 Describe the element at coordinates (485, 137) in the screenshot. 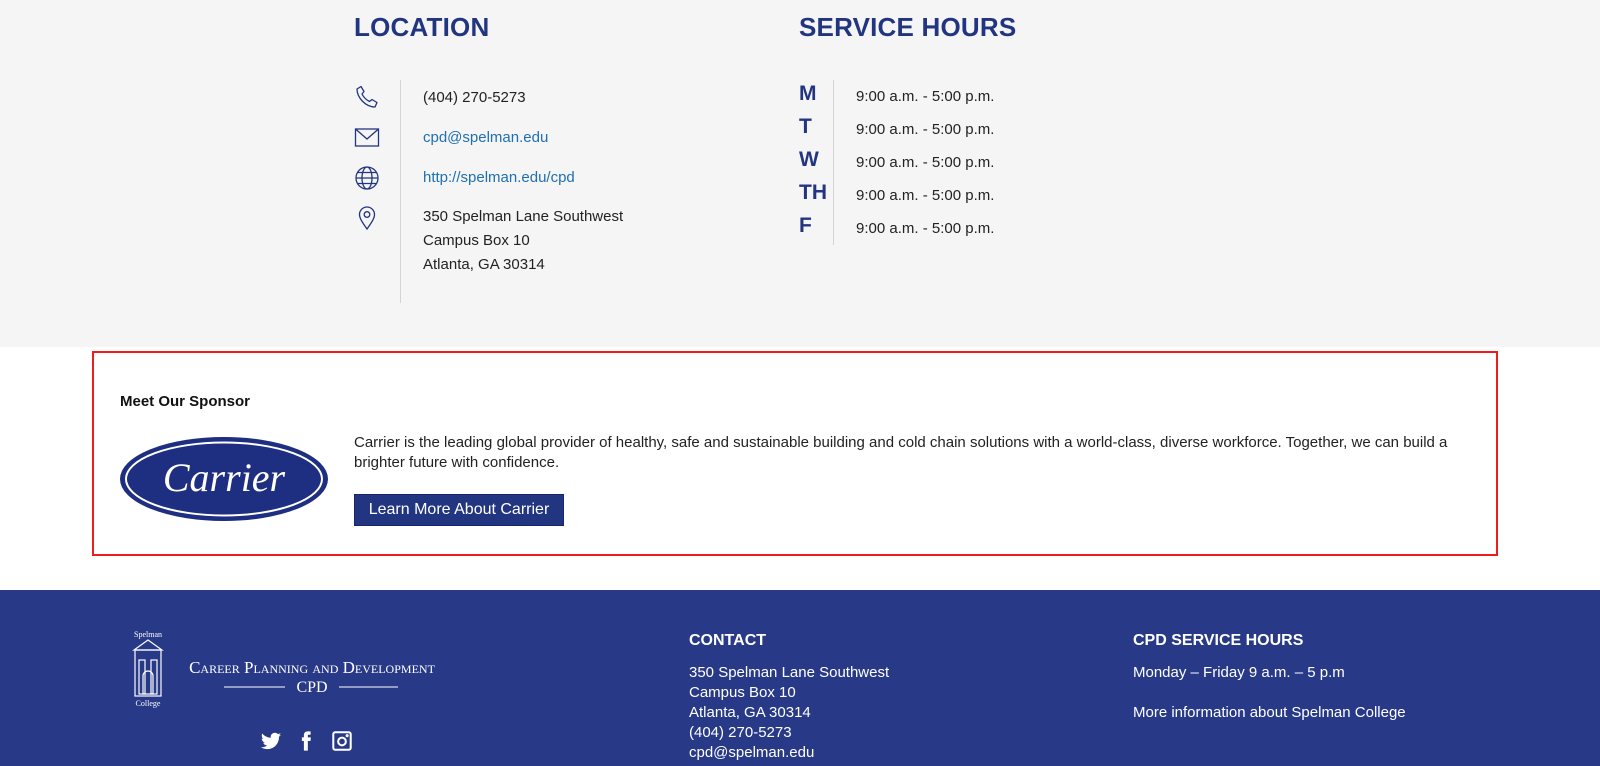

I see `location-email-link: cpd@spelman.edu` at that location.